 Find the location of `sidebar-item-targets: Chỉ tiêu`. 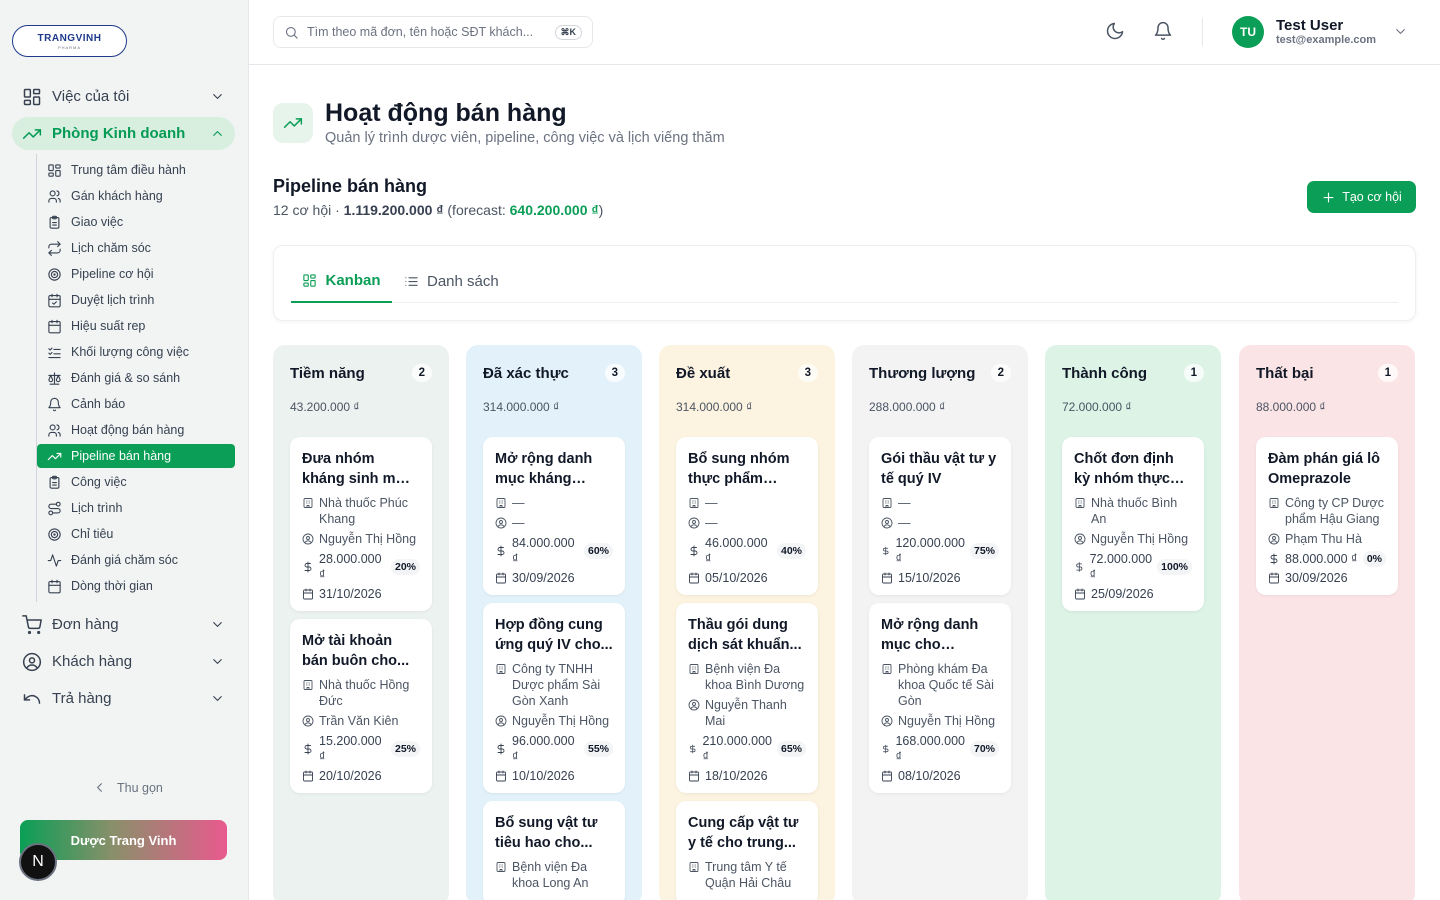

sidebar-item-targets: Chỉ tiêu is located at coordinates (136, 534).